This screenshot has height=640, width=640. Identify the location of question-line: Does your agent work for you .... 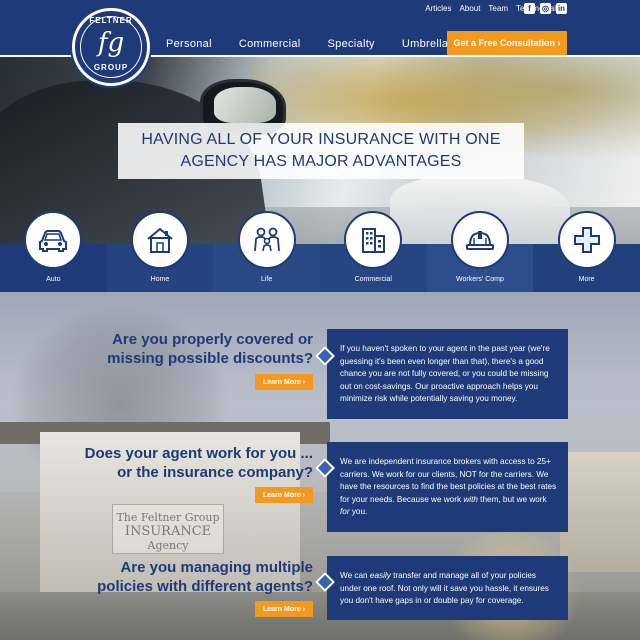
(198, 453).